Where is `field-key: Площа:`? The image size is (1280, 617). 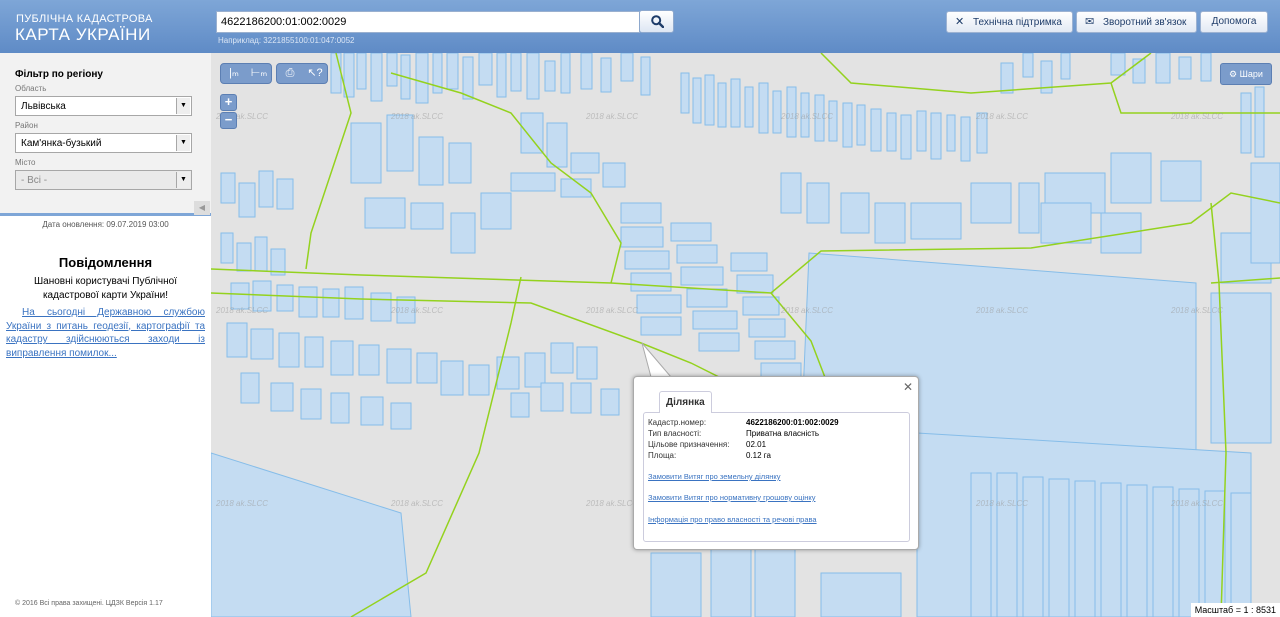
field-key: Площа: is located at coordinates (662, 455).